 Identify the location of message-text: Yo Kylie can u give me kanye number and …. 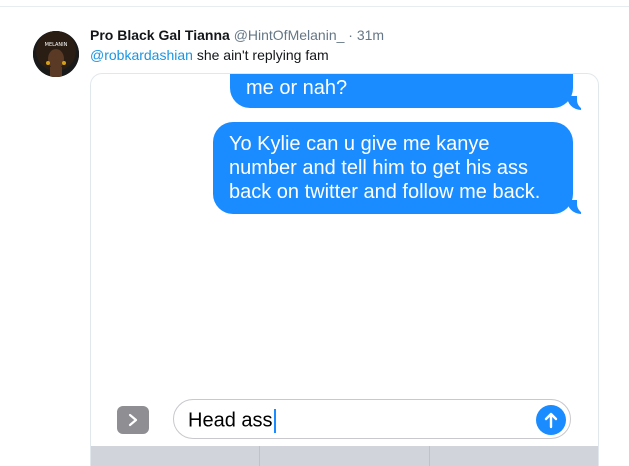
(385, 168).